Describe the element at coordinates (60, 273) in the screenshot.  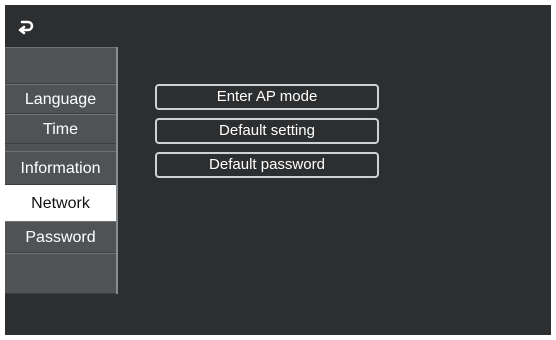
I see `sidebar-spacer-bottom` at that location.